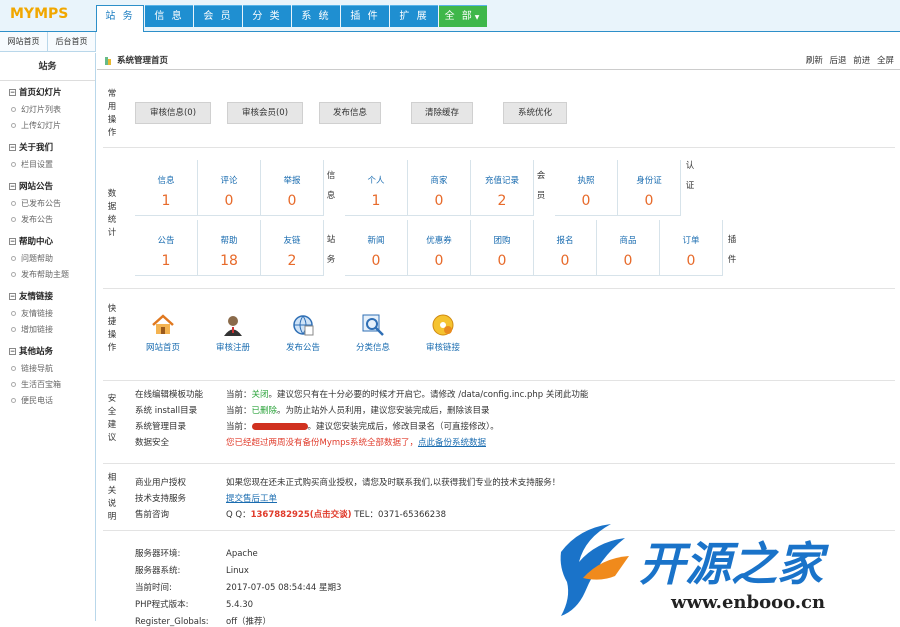 This screenshot has width=900, height=627. I want to click on back-link: 后退, so click(838, 61).